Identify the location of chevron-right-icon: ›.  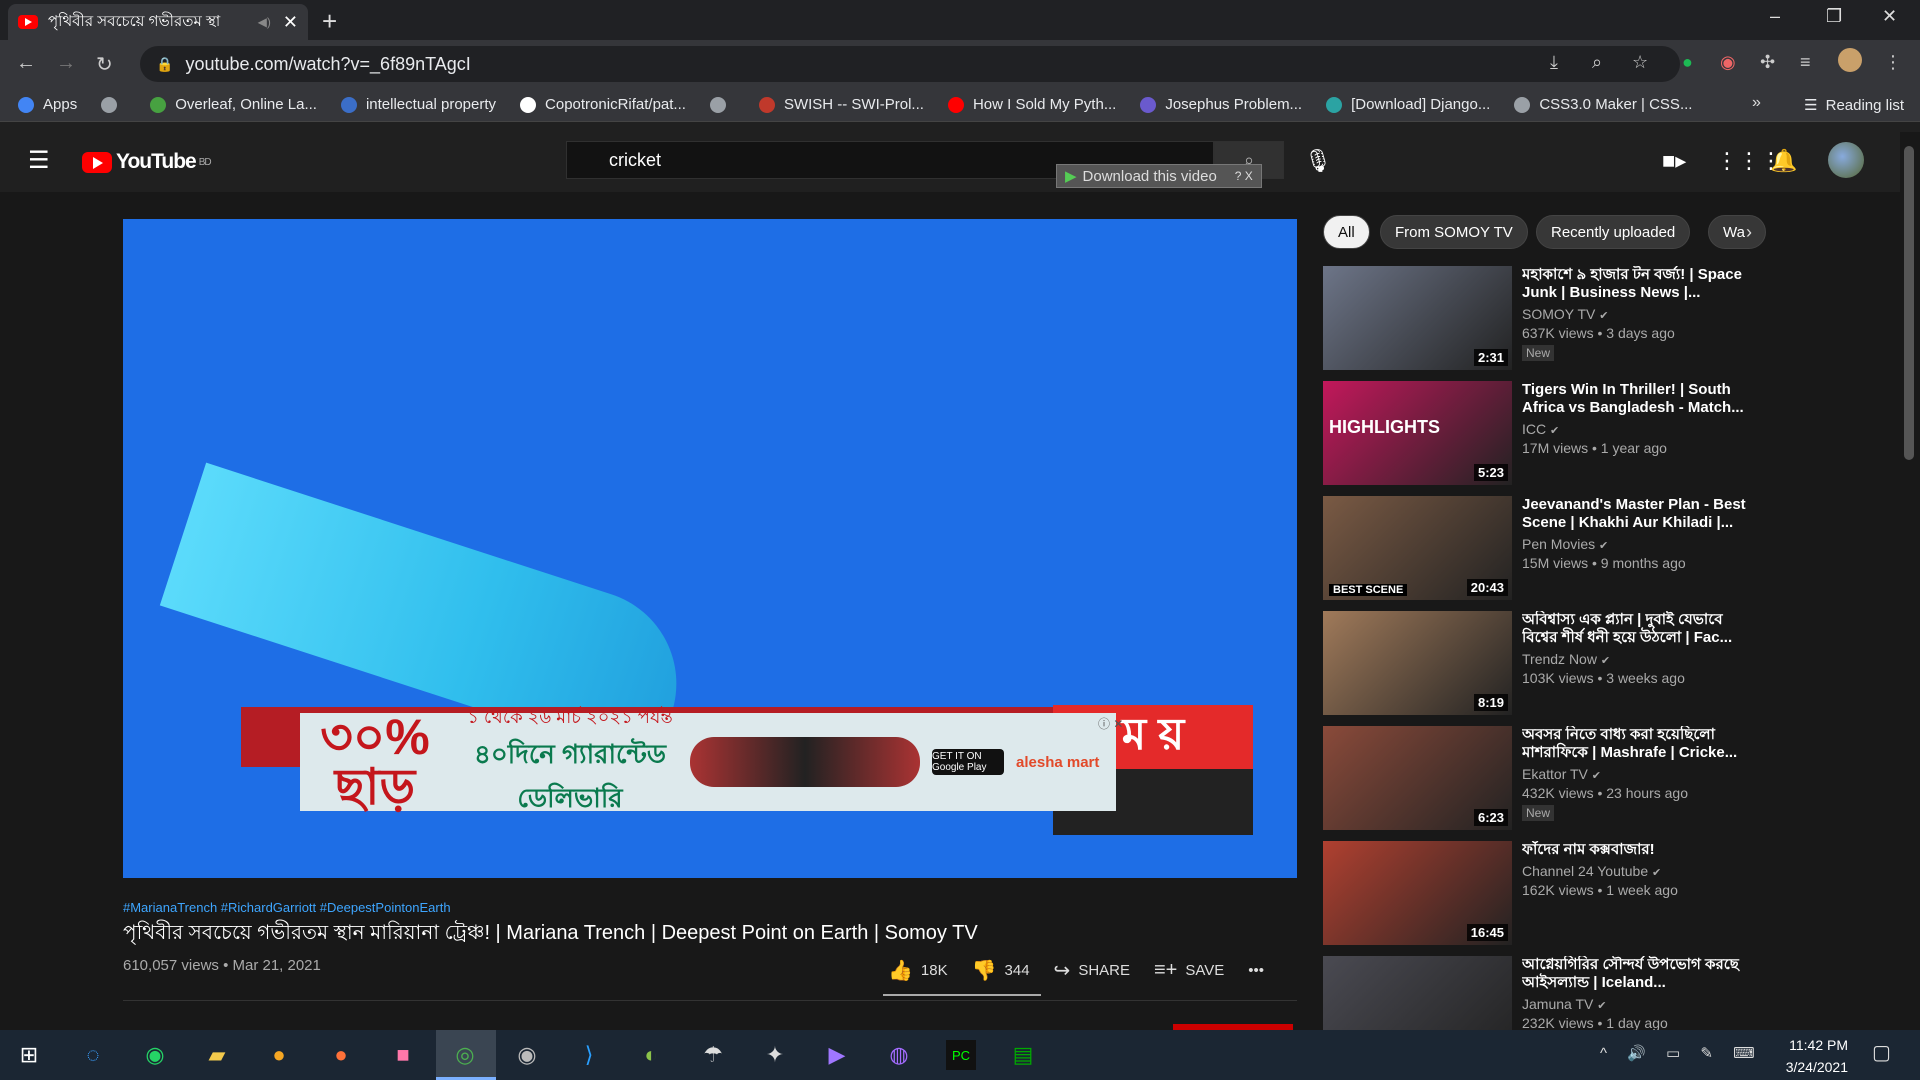
(1749, 232).